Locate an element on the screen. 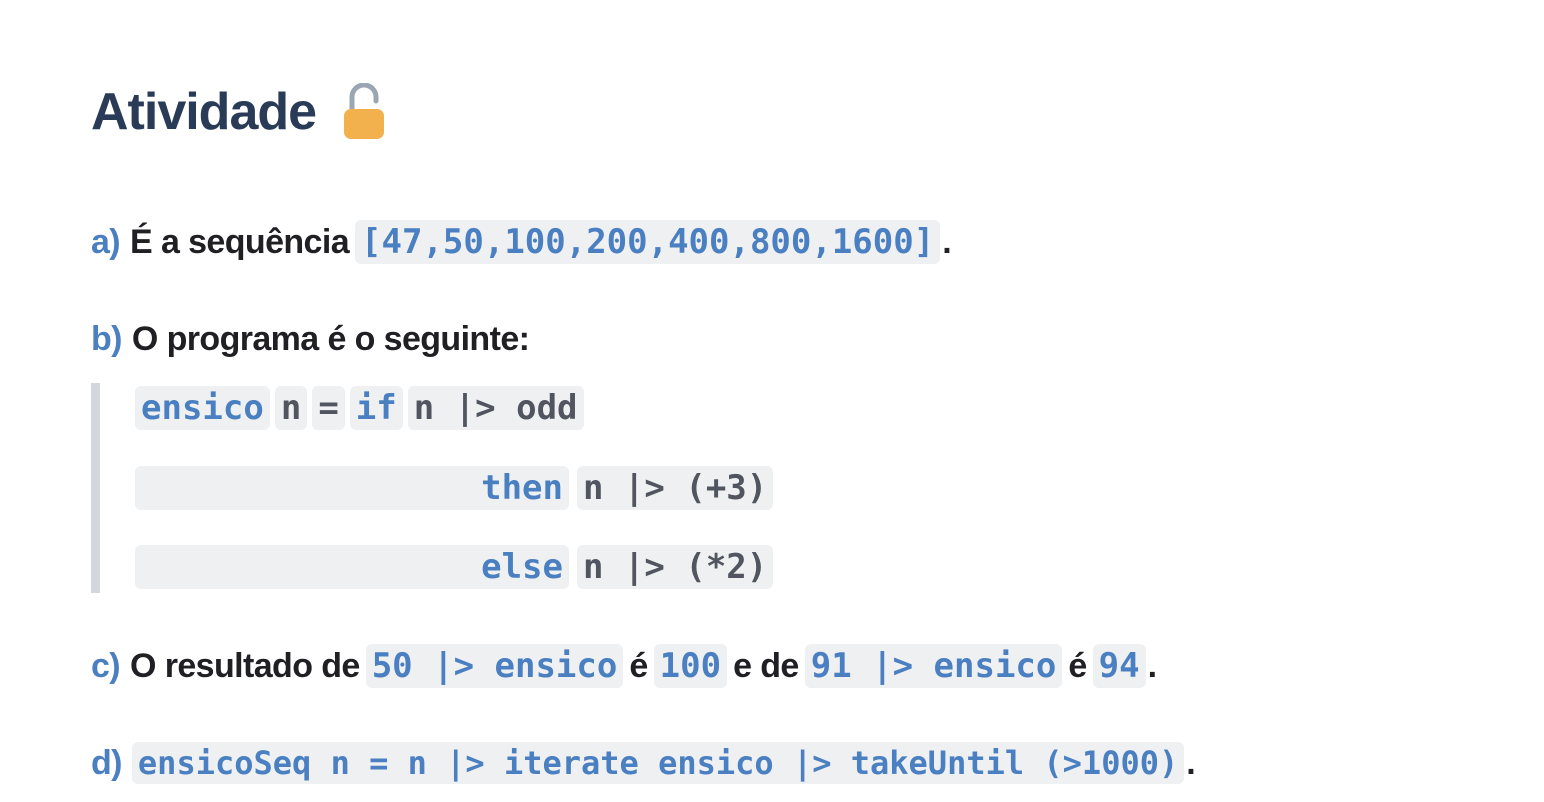 Image resolution: width=1544 pixels, height=802 pixels. item-c-code-4: 94 is located at coordinates (1119, 666).